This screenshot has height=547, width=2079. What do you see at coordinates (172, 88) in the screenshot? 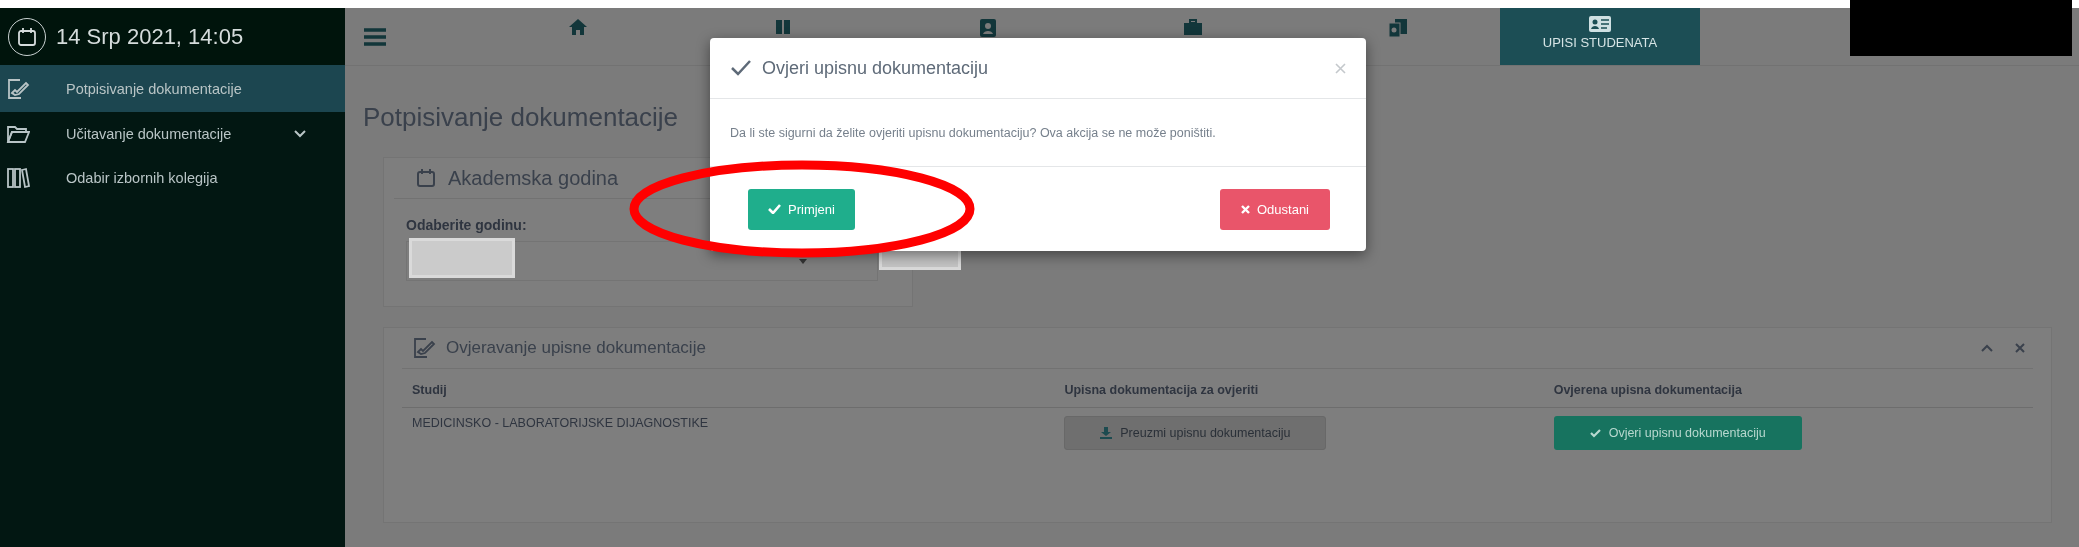
I see `sidebar-item: Potpisivanje dokumentacije` at bounding box center [172, 88].